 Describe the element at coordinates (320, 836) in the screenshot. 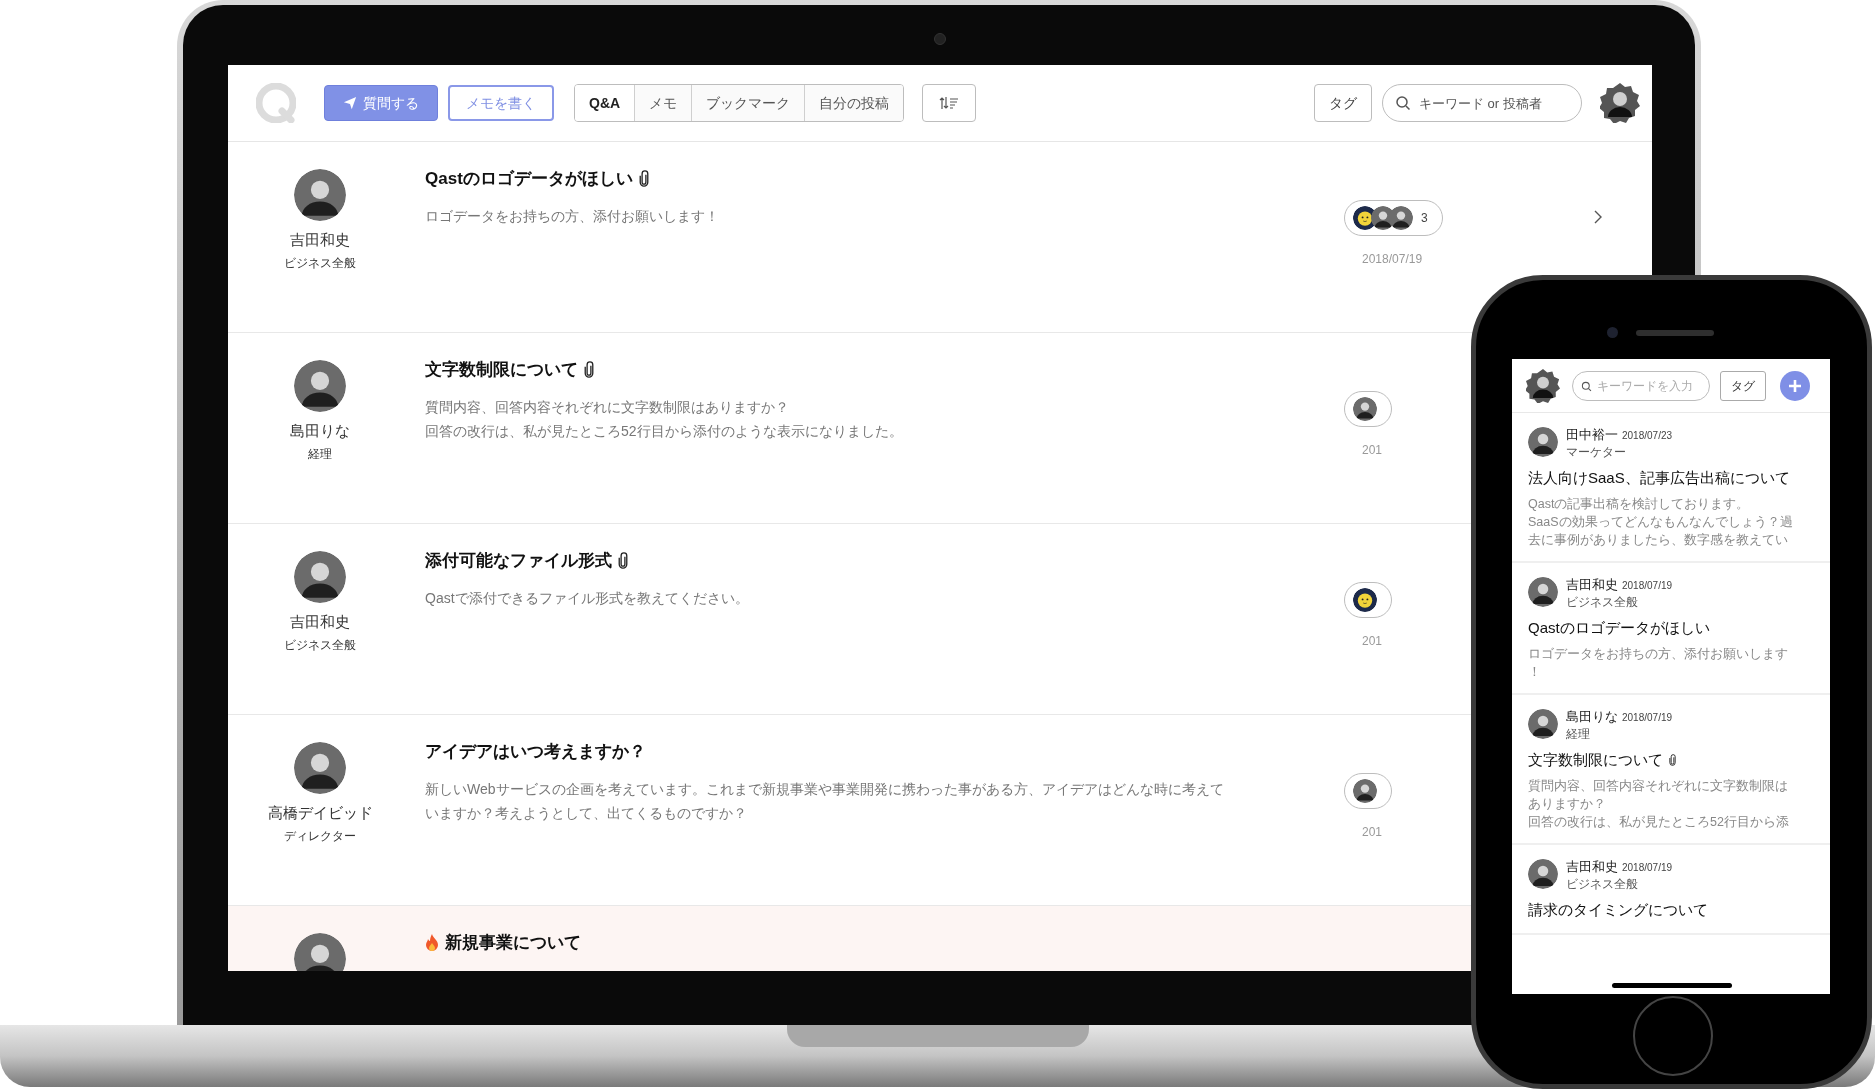

I see `author-role: ディレクター` at that location.